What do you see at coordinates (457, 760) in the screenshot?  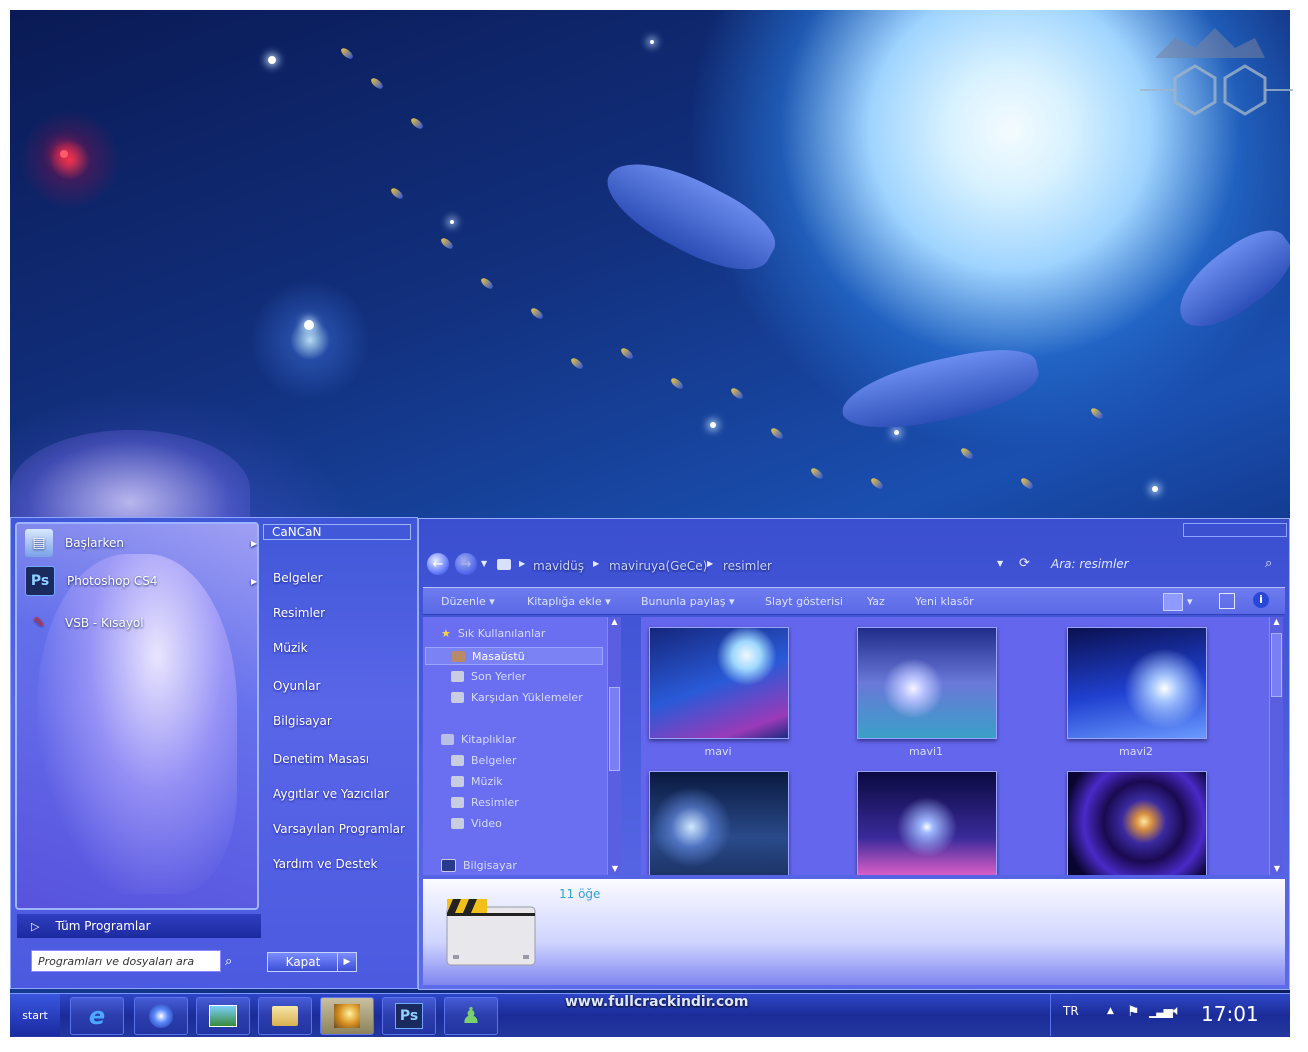 I see `documents-icon` at bounding box center [457, 760].